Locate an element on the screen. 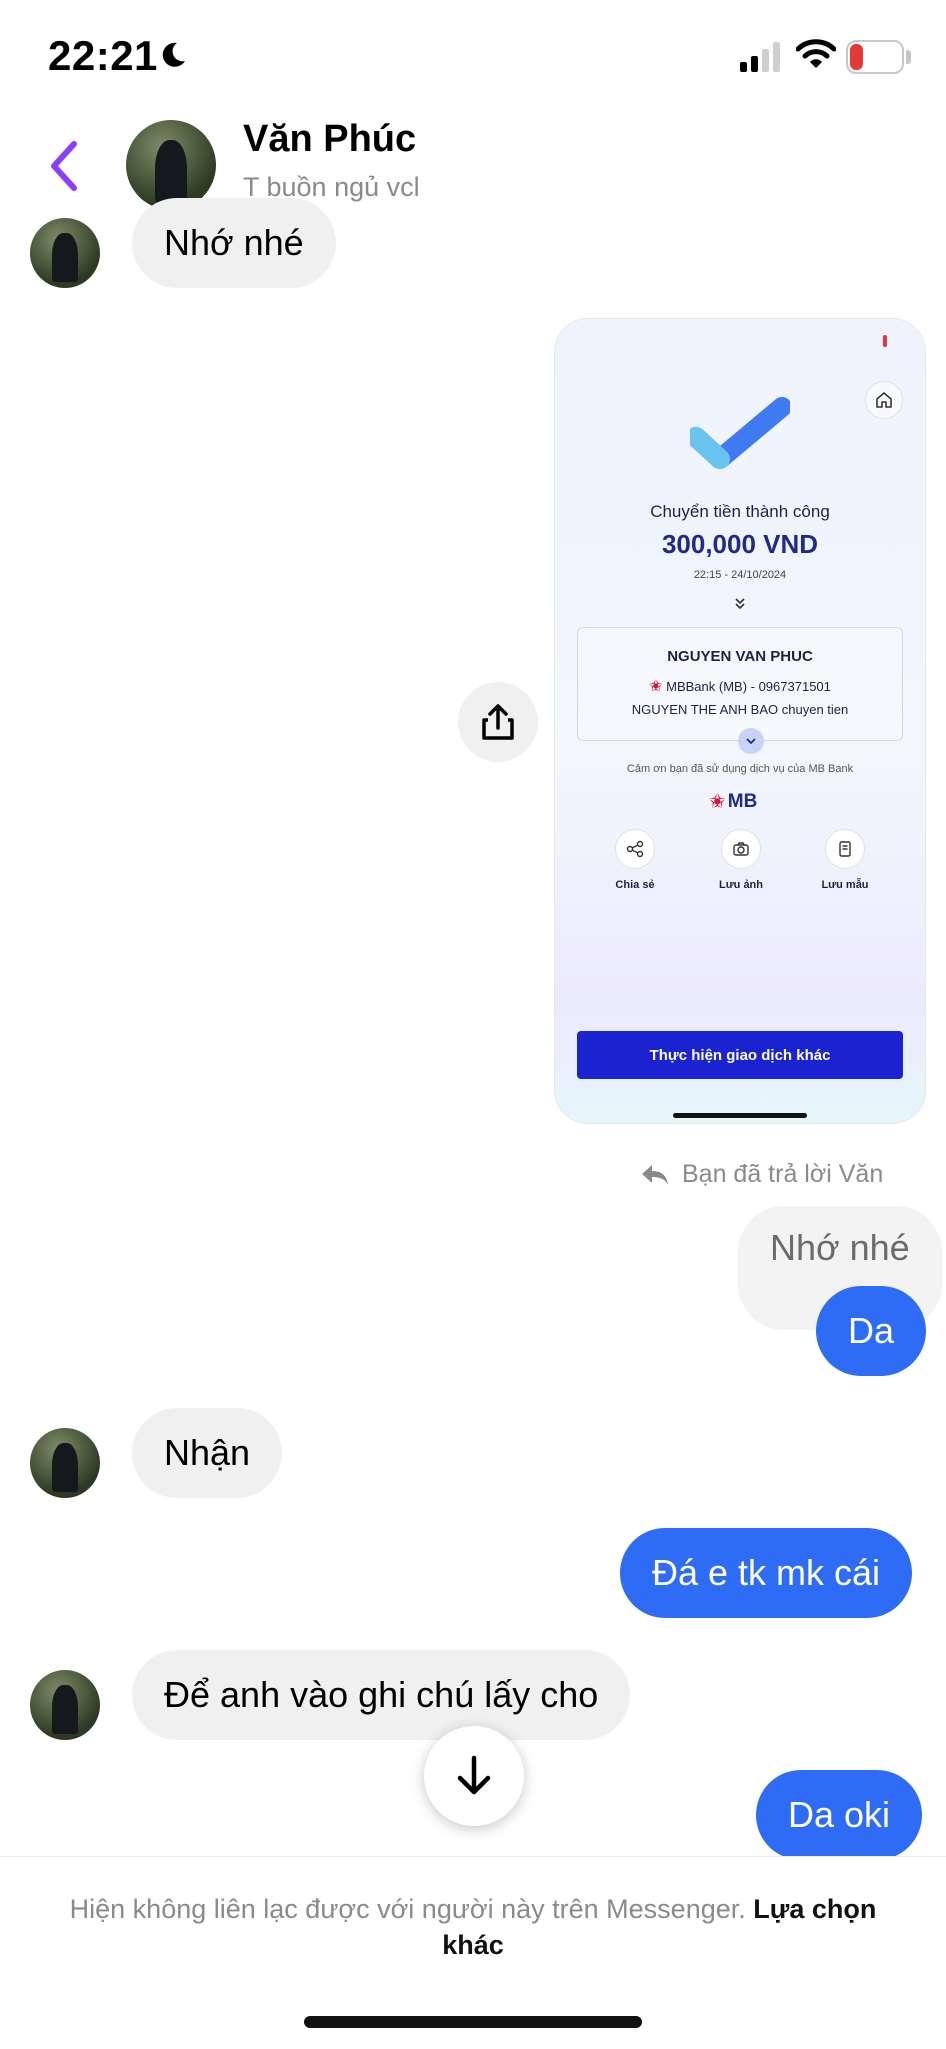 The image size is (946, 2049). transfer-status: Chuyển tiền thành công is located at coordinates (740, 511).